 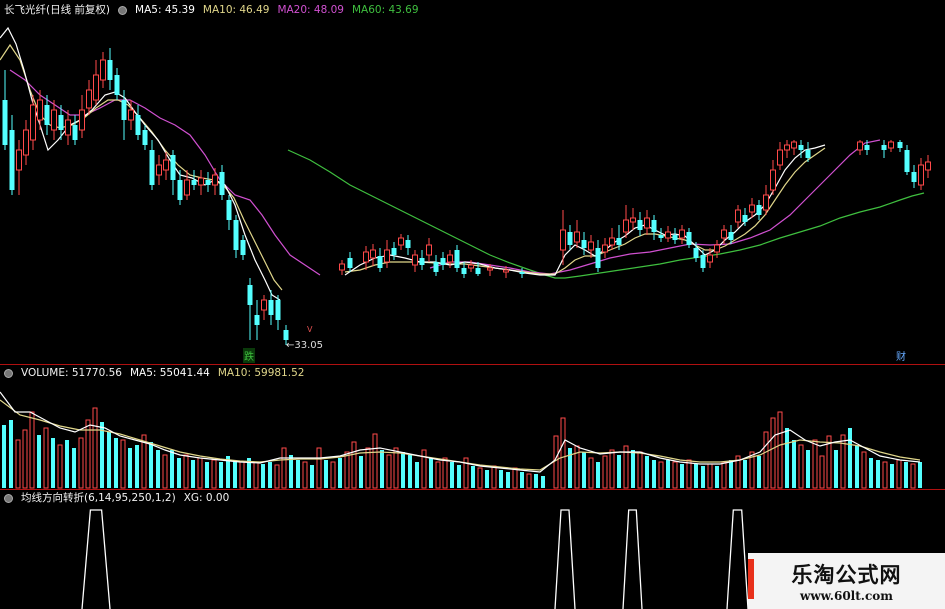 I want to click on volume-settings-icon, so click(x=8, y=373).